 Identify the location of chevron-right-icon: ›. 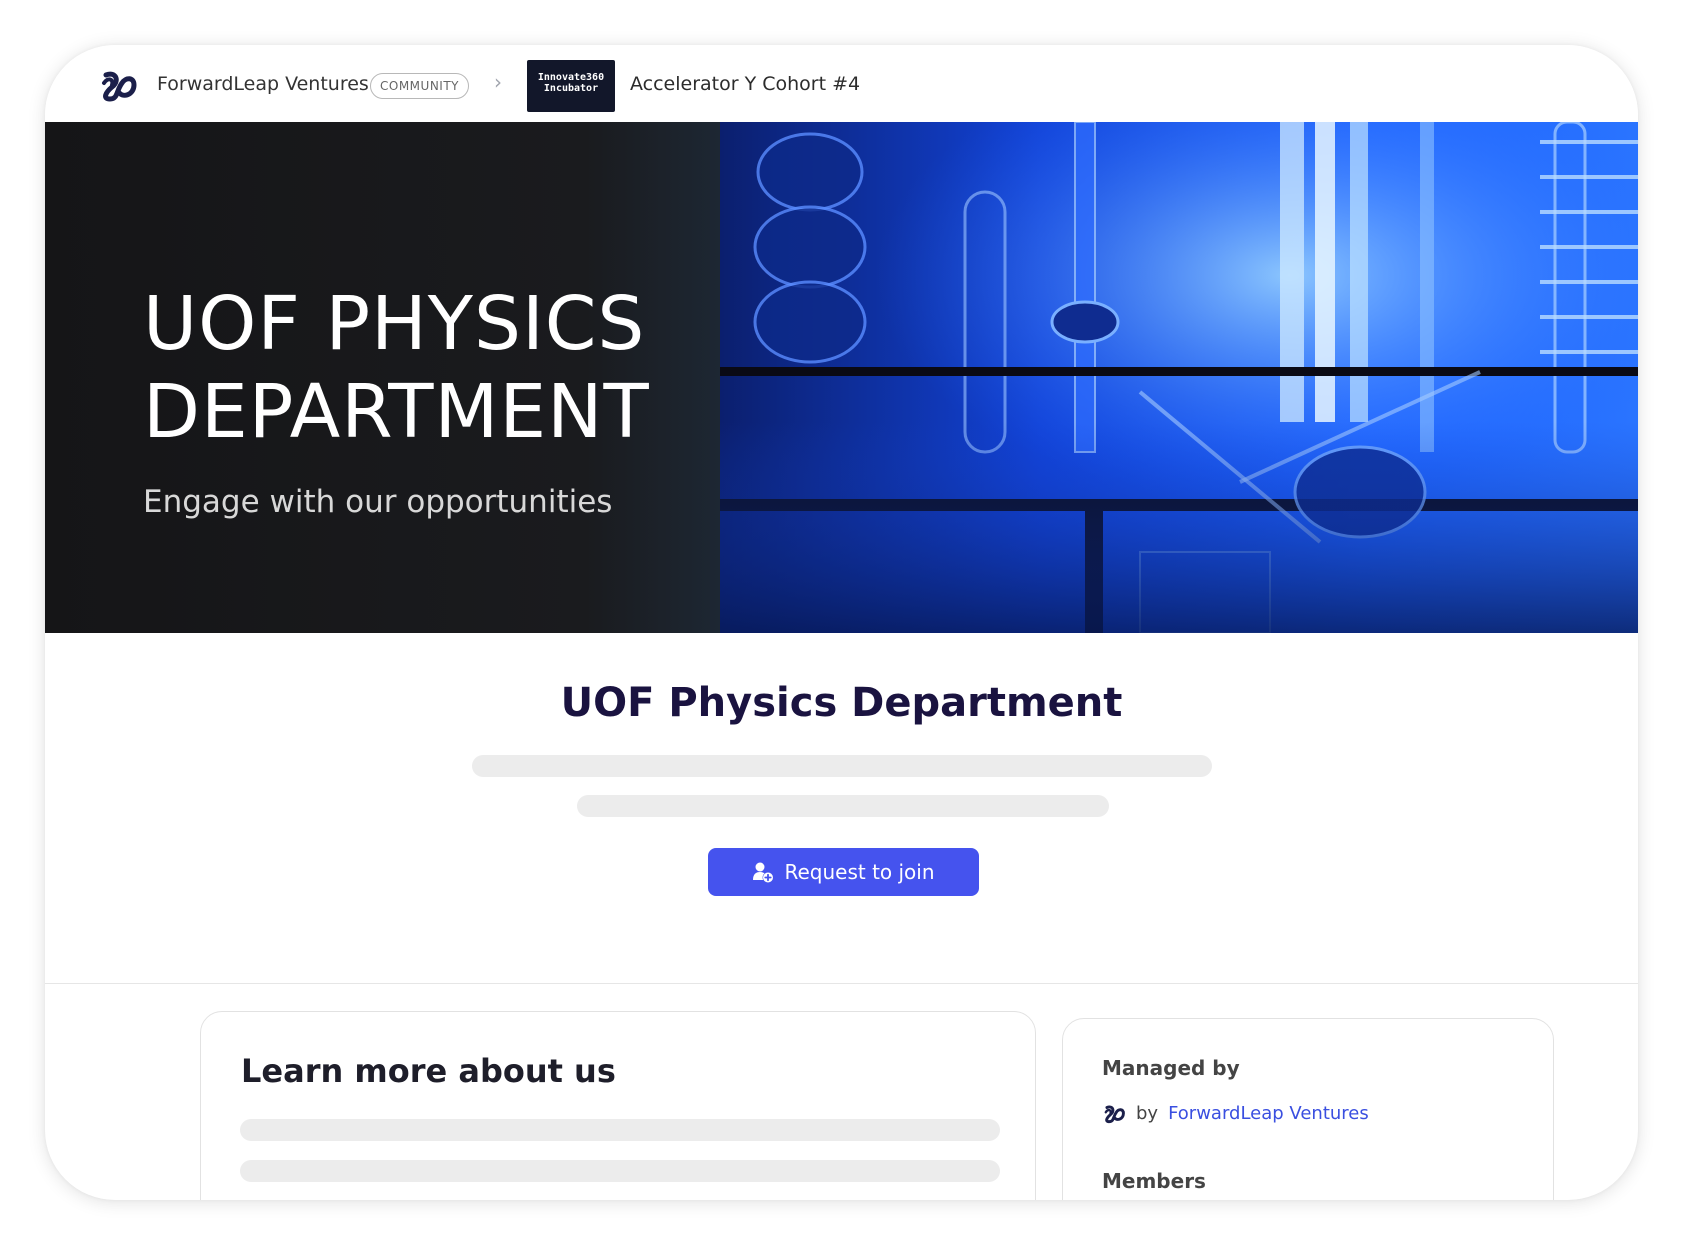
(498, 82).